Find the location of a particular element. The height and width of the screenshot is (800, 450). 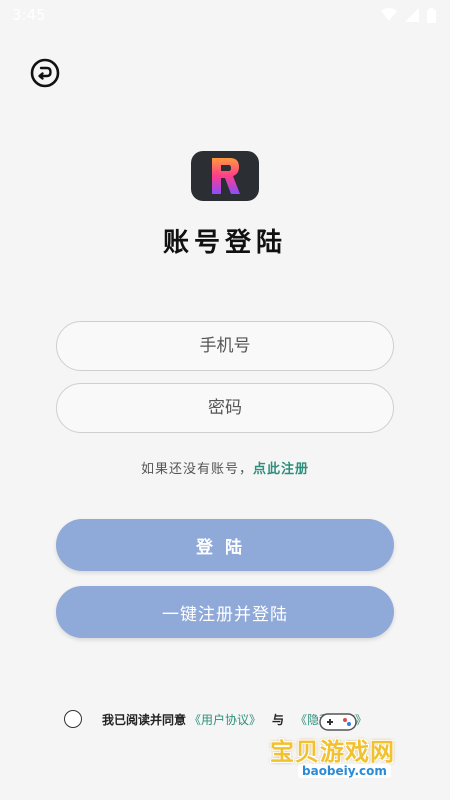

password-input is located at coordinates (225, 408).